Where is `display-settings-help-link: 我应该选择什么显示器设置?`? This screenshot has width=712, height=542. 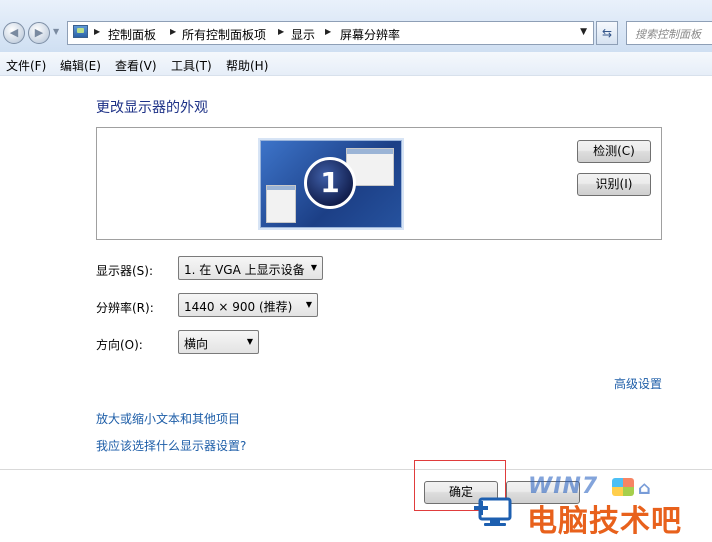 display-settings-help-link: 我应该选择什么显示器设置? is located at coordinates (171, 445).